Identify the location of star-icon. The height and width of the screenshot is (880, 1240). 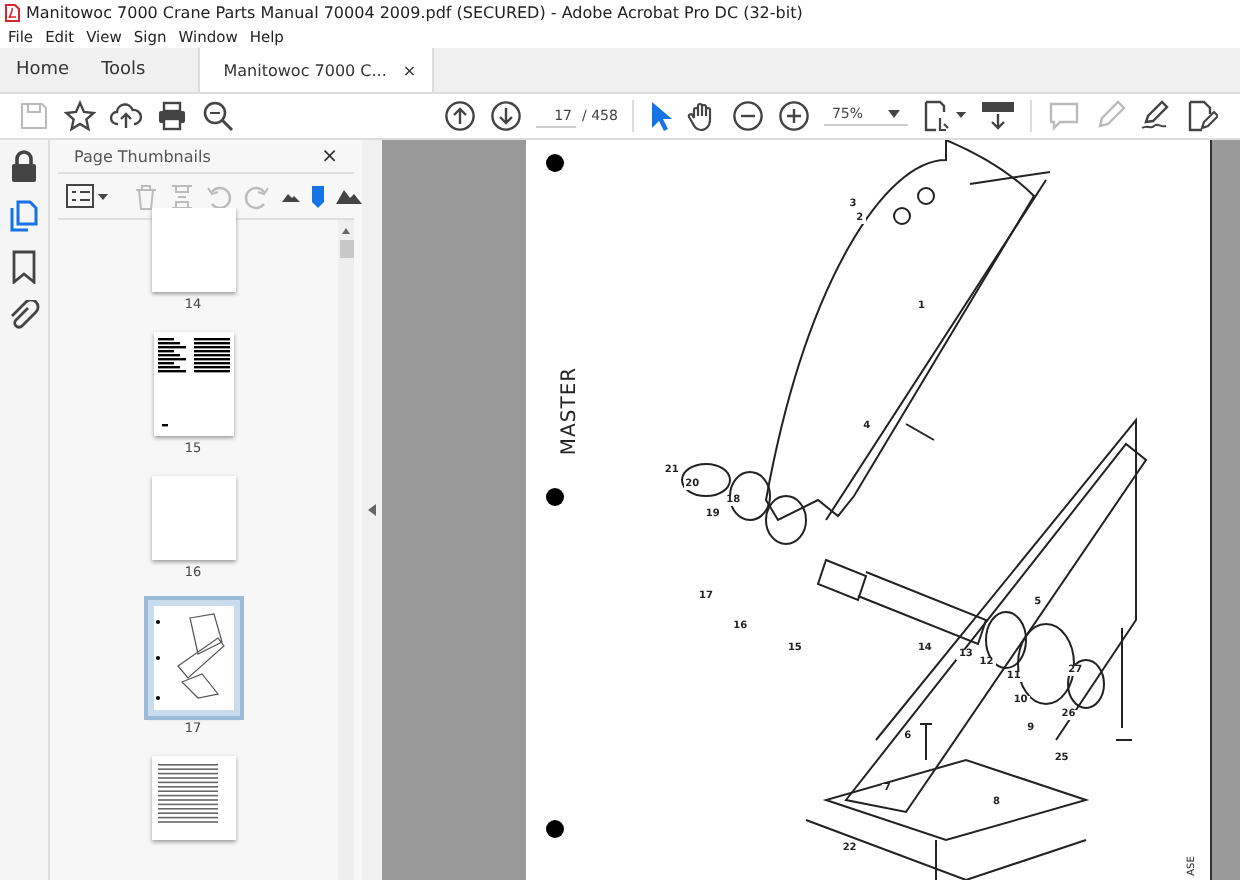
(80, 116).